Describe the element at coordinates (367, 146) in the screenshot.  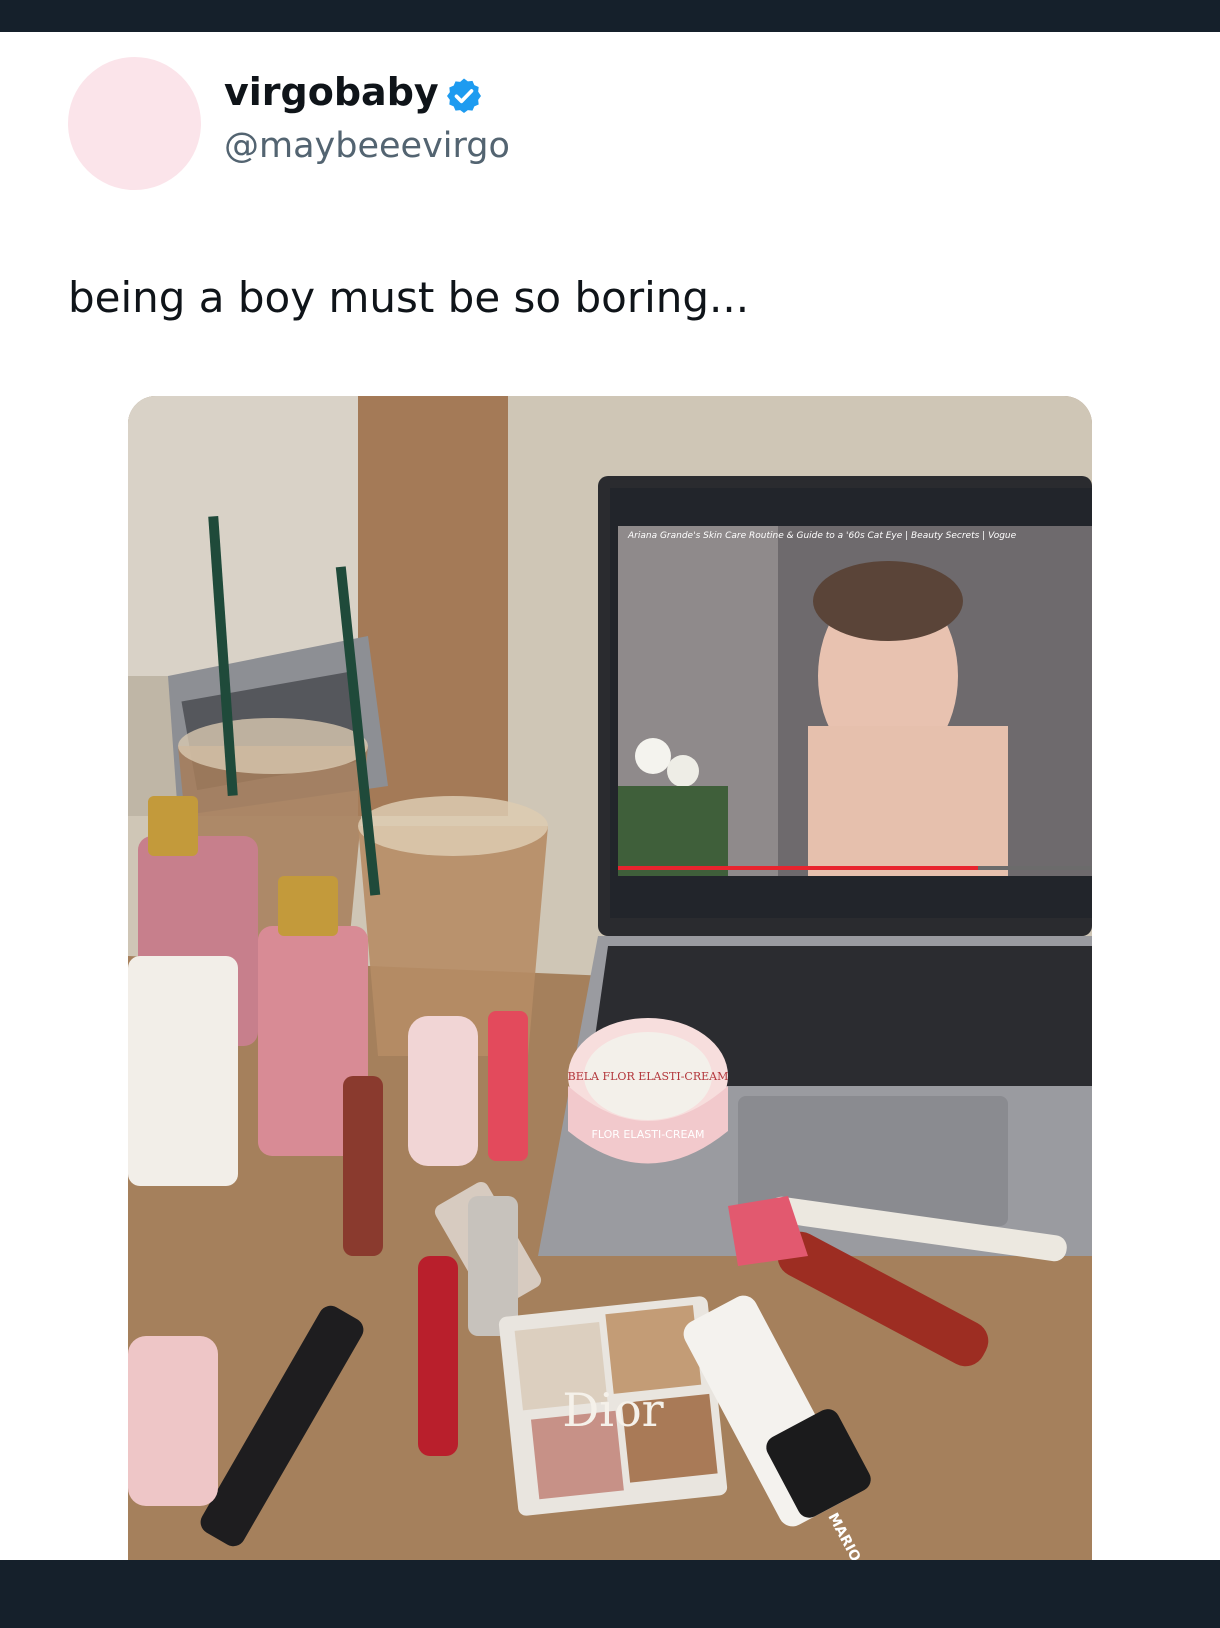
I see `user-handle: @maybeeevirgo` at that location.